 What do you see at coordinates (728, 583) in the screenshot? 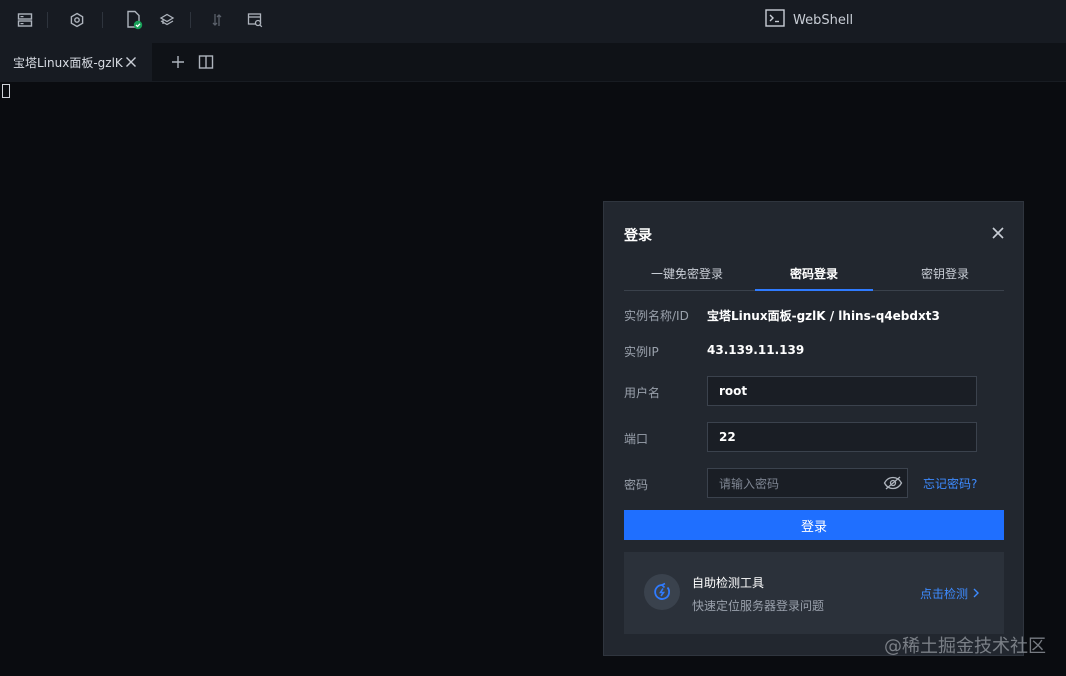
I see `tool-title: 自助检测工具` at bounding box center [728, 583].